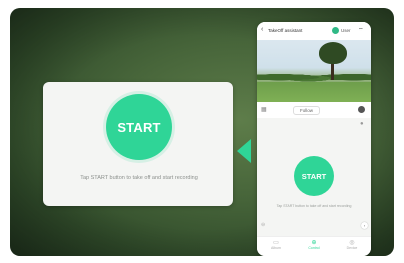  I want to click on user-name: User, so click(346, 30).